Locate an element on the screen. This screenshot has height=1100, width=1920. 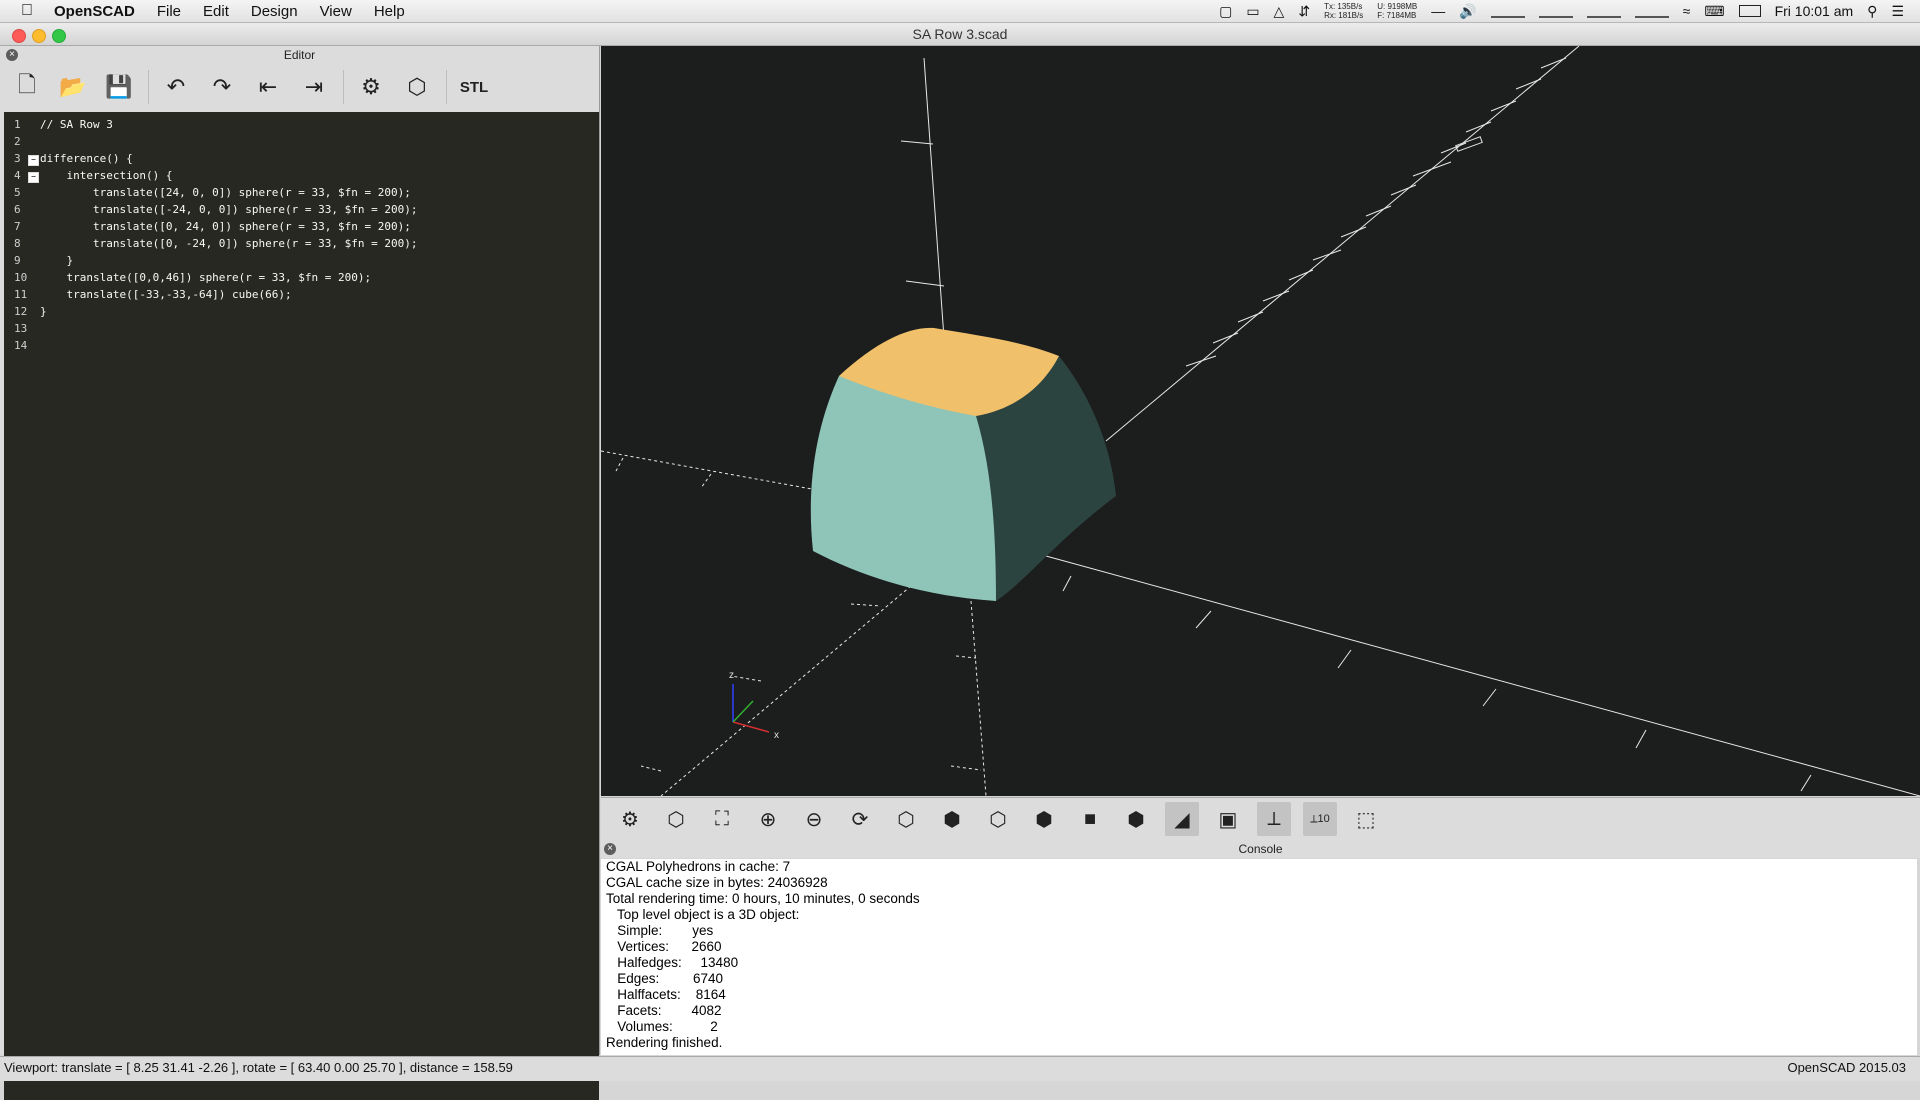
display-icon: ▭ is located at coordinates (1252, 11).